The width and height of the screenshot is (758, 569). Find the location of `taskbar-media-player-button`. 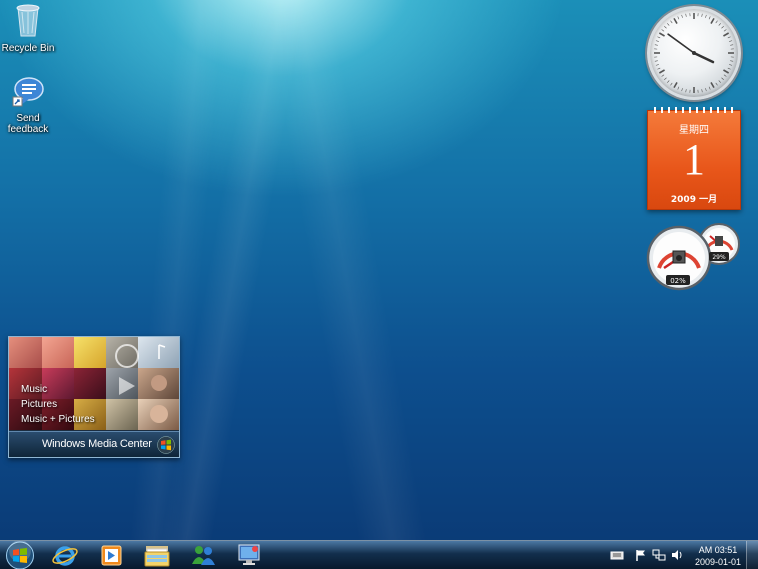

taskbar-media-player-button is located at coordinates (111, 555).